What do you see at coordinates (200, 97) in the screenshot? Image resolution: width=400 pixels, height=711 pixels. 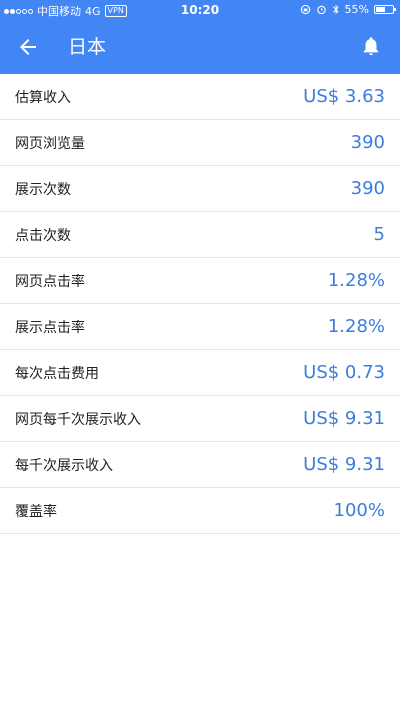 I see `metric-row: 估算收入 US$ 3.63` at bounding box center [200, 97].